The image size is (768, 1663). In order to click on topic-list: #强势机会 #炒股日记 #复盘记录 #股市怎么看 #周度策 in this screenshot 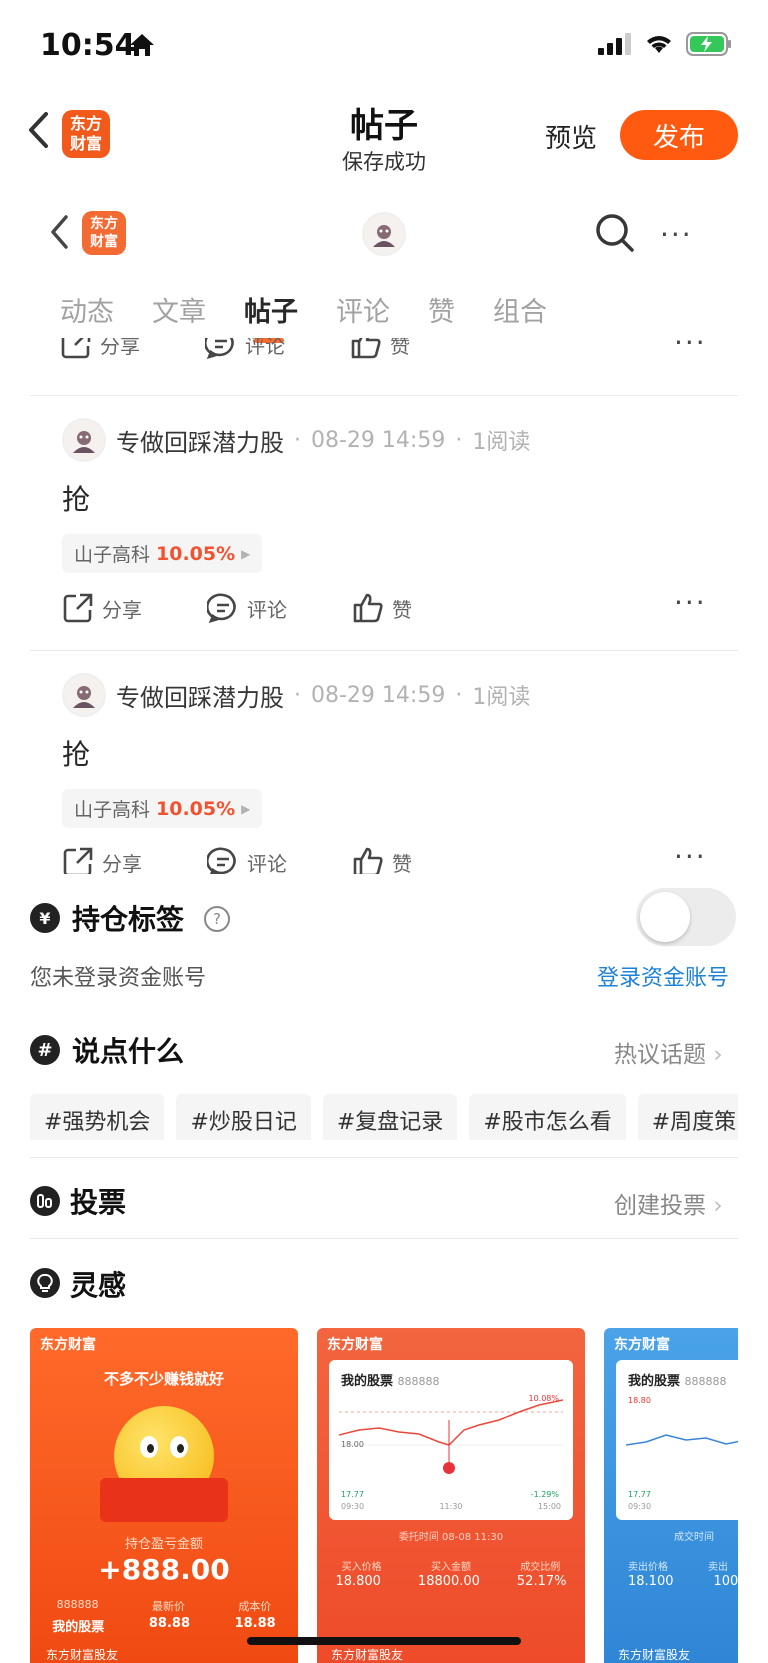, I will do `click(384, 1117)`.